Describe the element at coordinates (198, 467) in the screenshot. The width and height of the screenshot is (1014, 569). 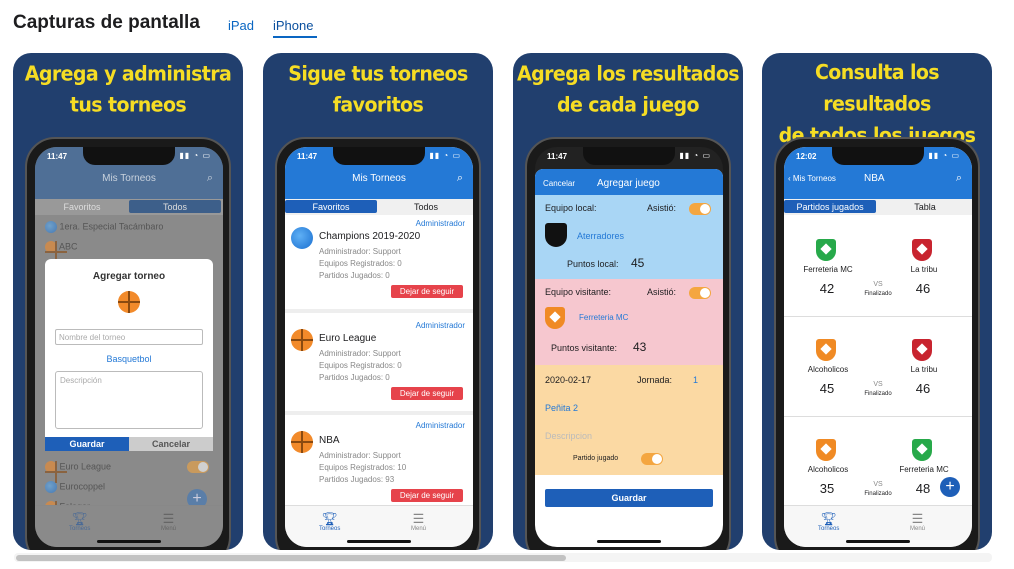
I see `favorite-toggle` at that location.